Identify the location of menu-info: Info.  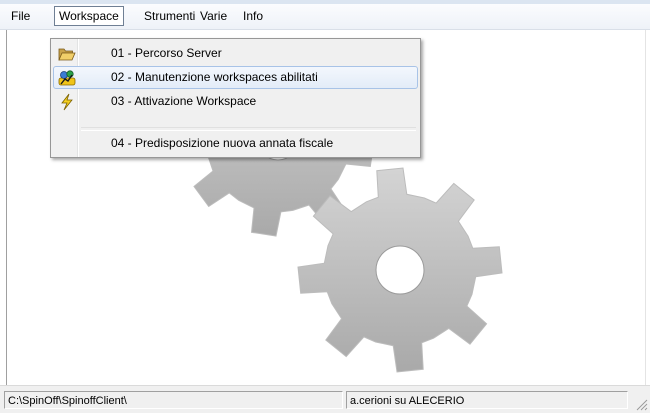
(253, 16).